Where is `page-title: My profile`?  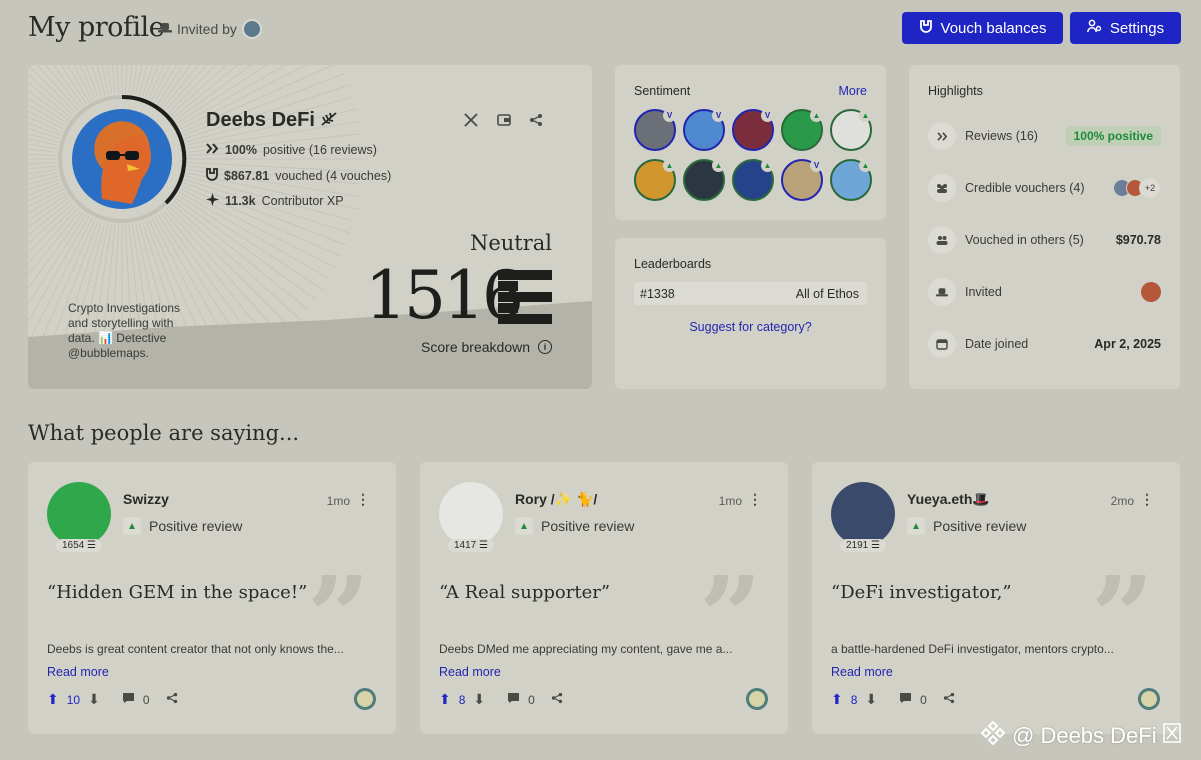
page-title: My profile is located at coordinates (96, 27).